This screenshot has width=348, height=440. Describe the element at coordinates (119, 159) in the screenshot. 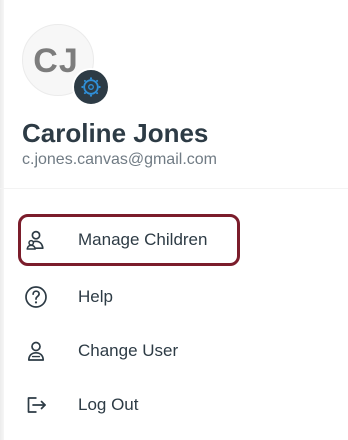

I see `user-email: c.jones.canvas@gmail.com` at that location.